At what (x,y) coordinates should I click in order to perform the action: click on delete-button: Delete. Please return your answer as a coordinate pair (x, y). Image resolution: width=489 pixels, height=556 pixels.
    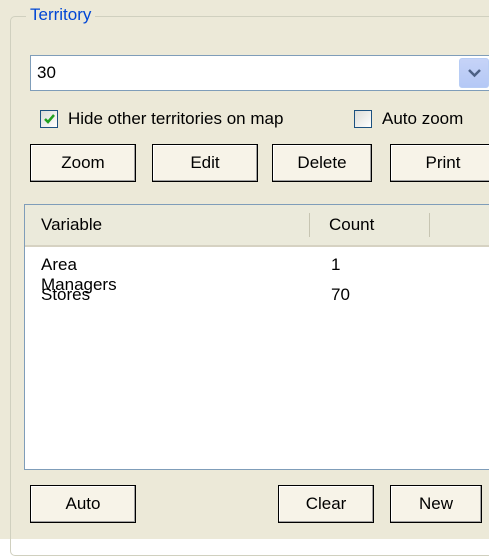
    Looking at the image, I should click on (322, 163).